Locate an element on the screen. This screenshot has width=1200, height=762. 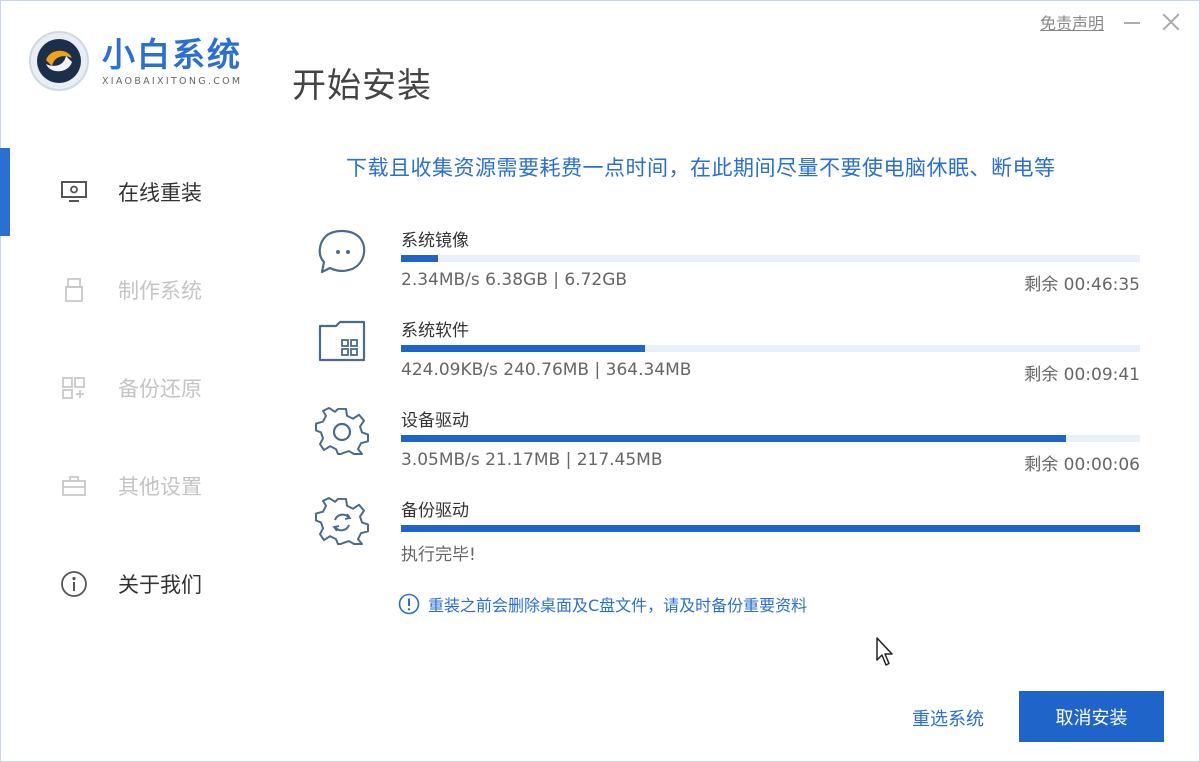
task-speed: 3.05MB/s 21.17MB | 217.45MB is located at coordinates (532, 460).